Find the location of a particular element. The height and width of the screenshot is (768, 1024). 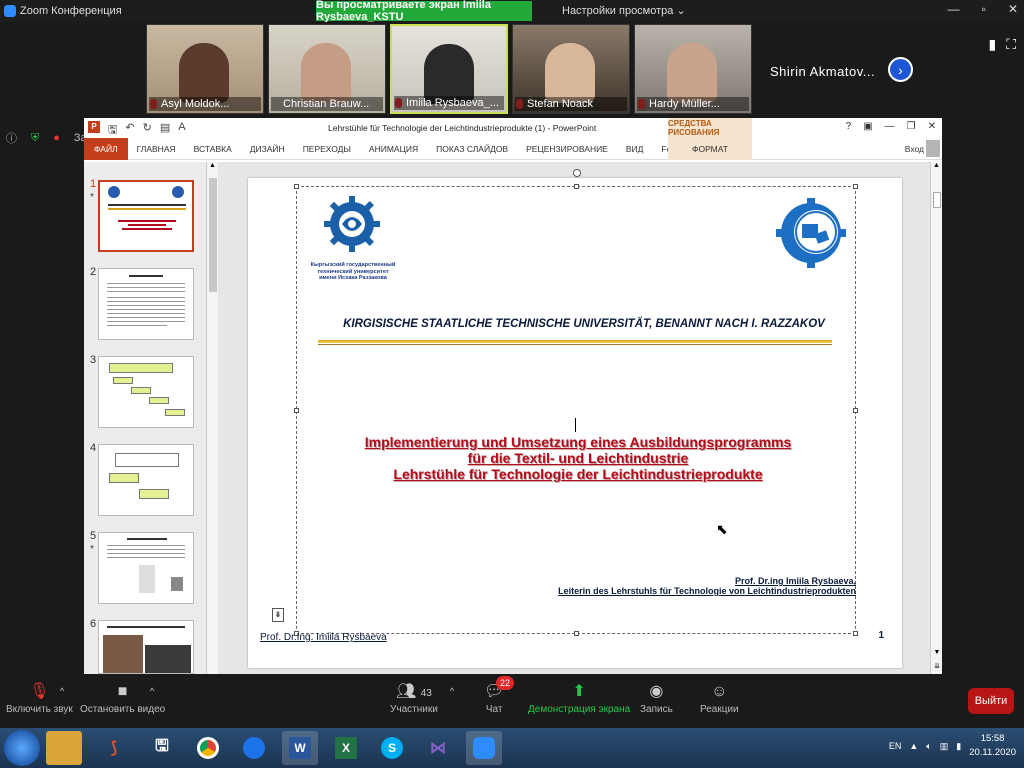

next-slide-icon: ⇊ is located at coordinates (937, 666).